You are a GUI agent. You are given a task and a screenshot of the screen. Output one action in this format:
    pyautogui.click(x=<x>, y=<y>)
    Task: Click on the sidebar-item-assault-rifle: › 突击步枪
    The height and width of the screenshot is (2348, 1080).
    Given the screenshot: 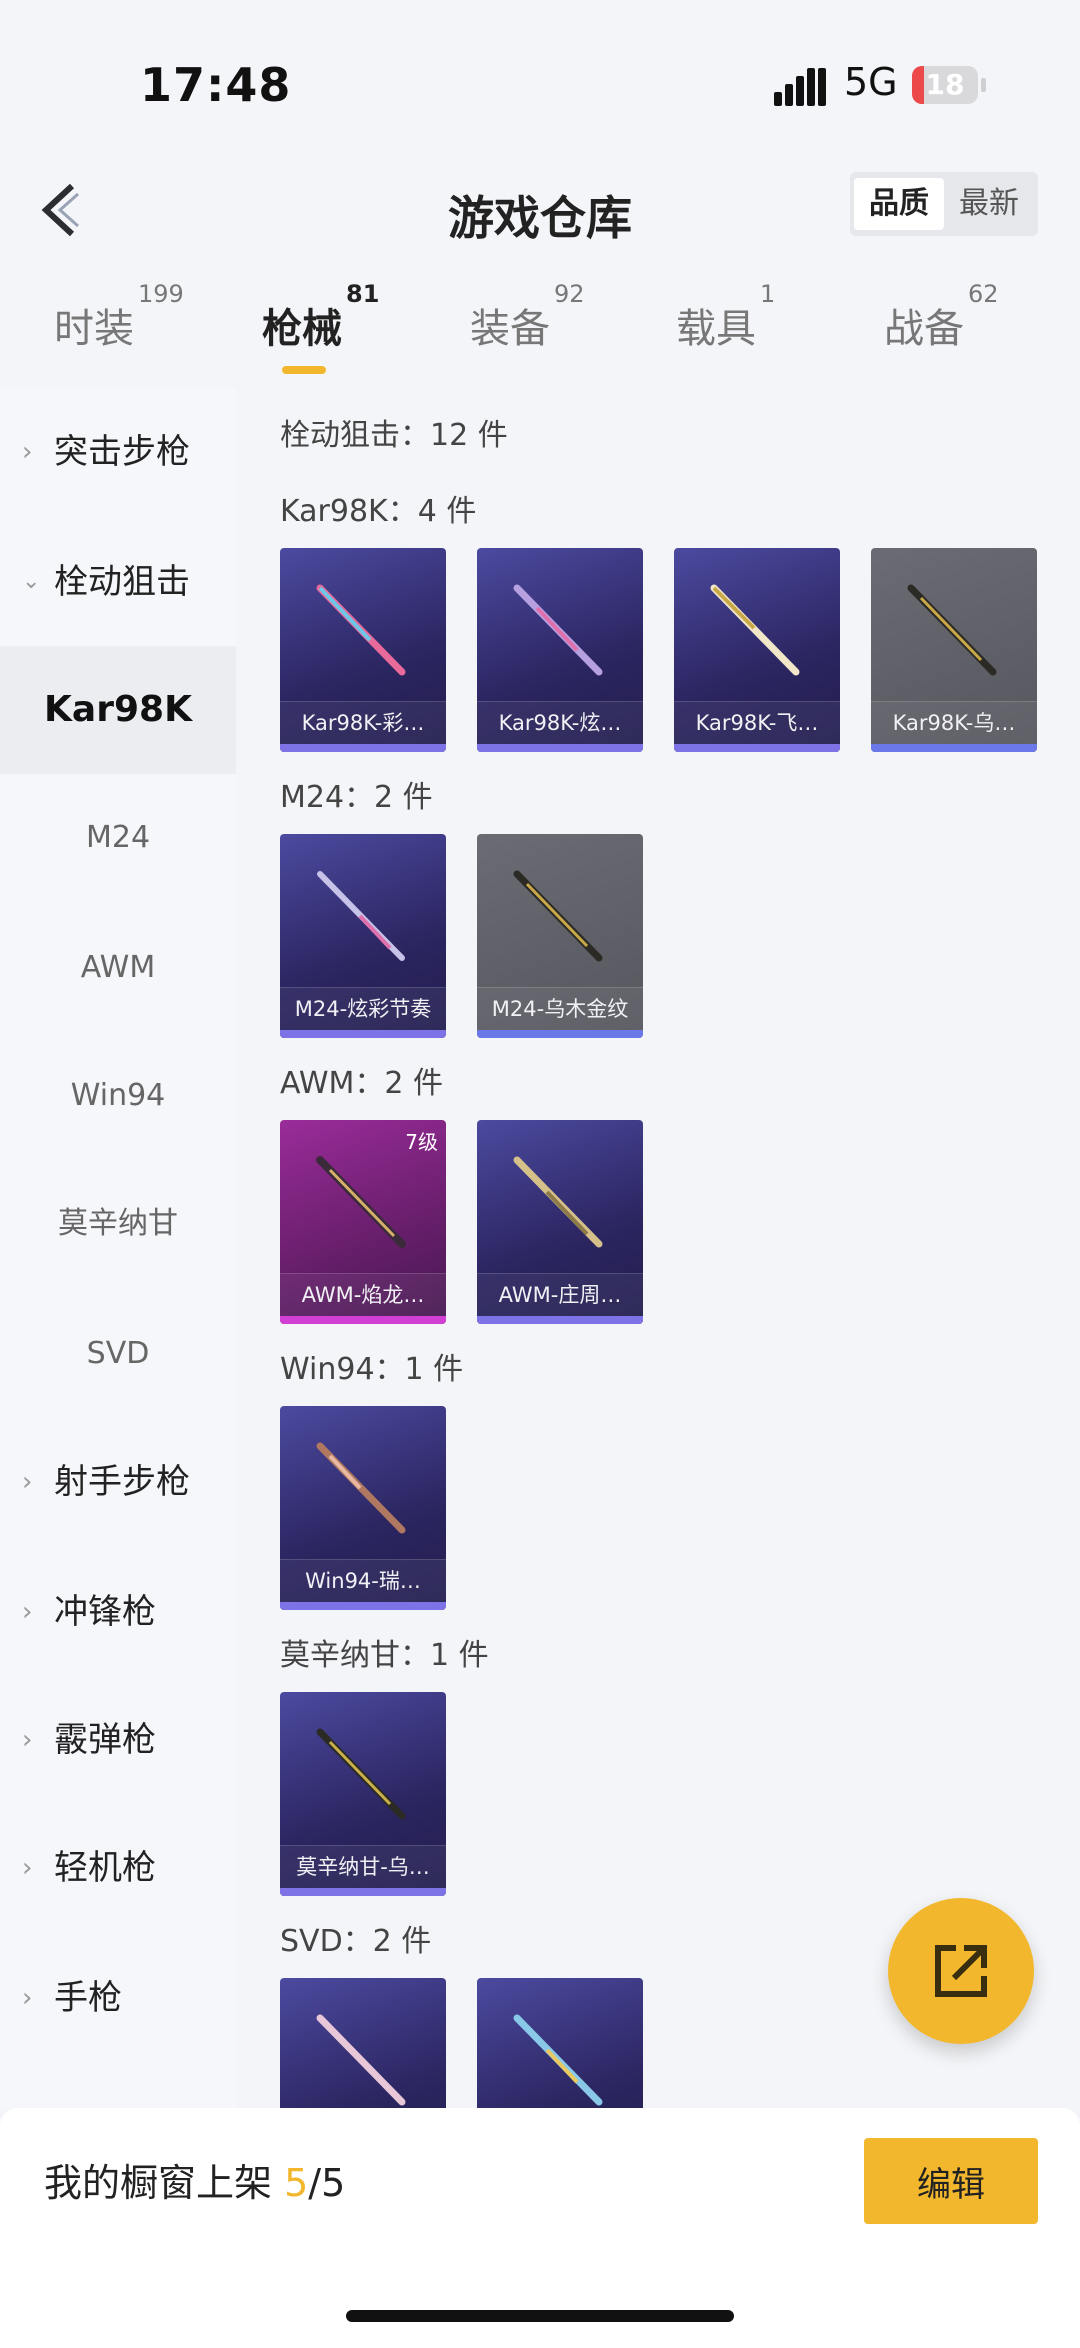 What is the action you would take?
    pyautogui.click(x=118, y=452)
    